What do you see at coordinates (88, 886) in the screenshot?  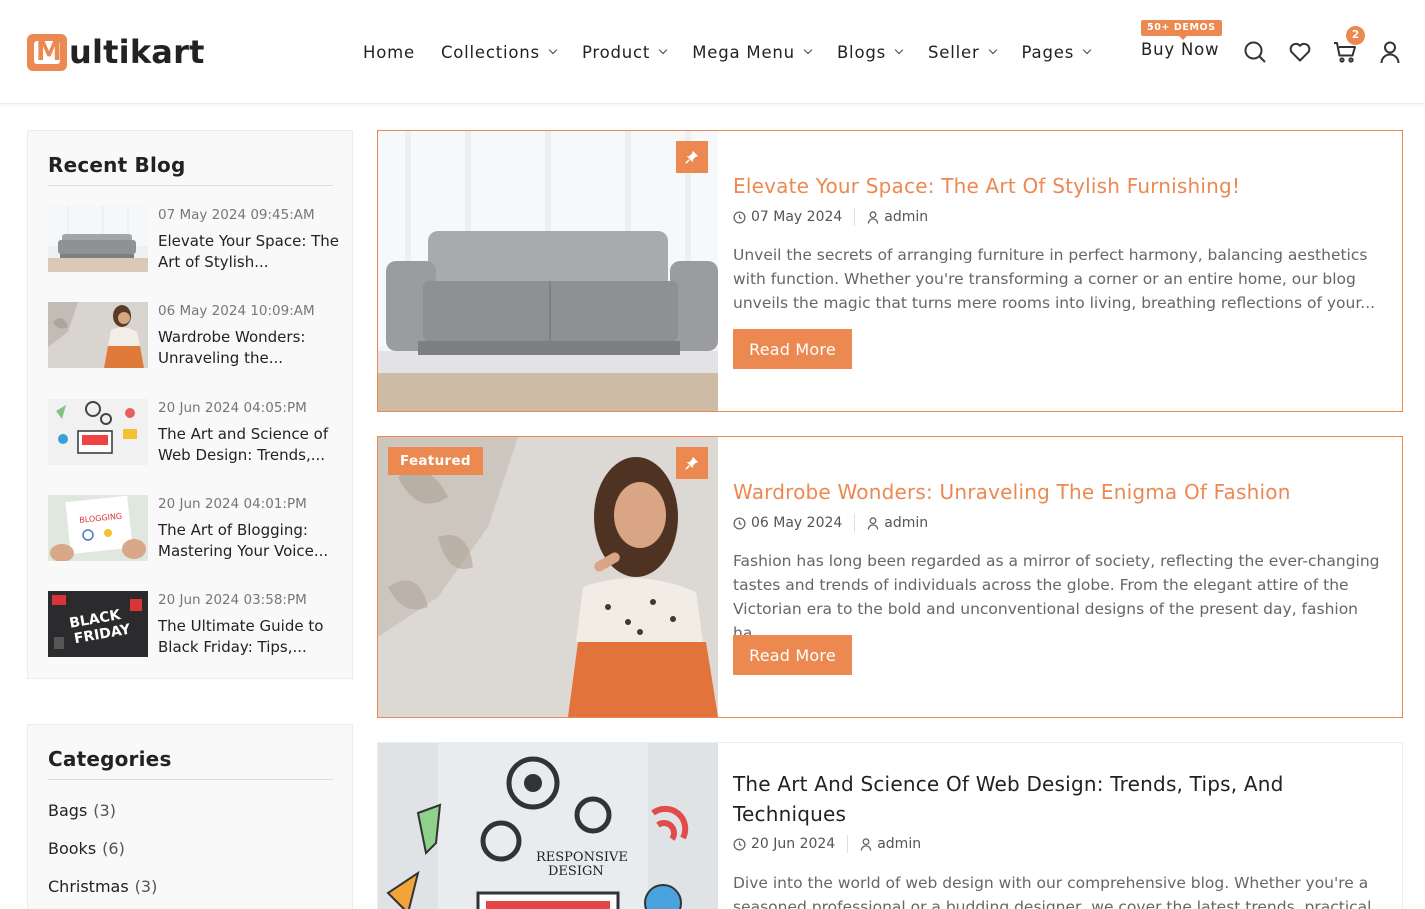 I see `category-name: Christmas` at bounding box center [88, 886].